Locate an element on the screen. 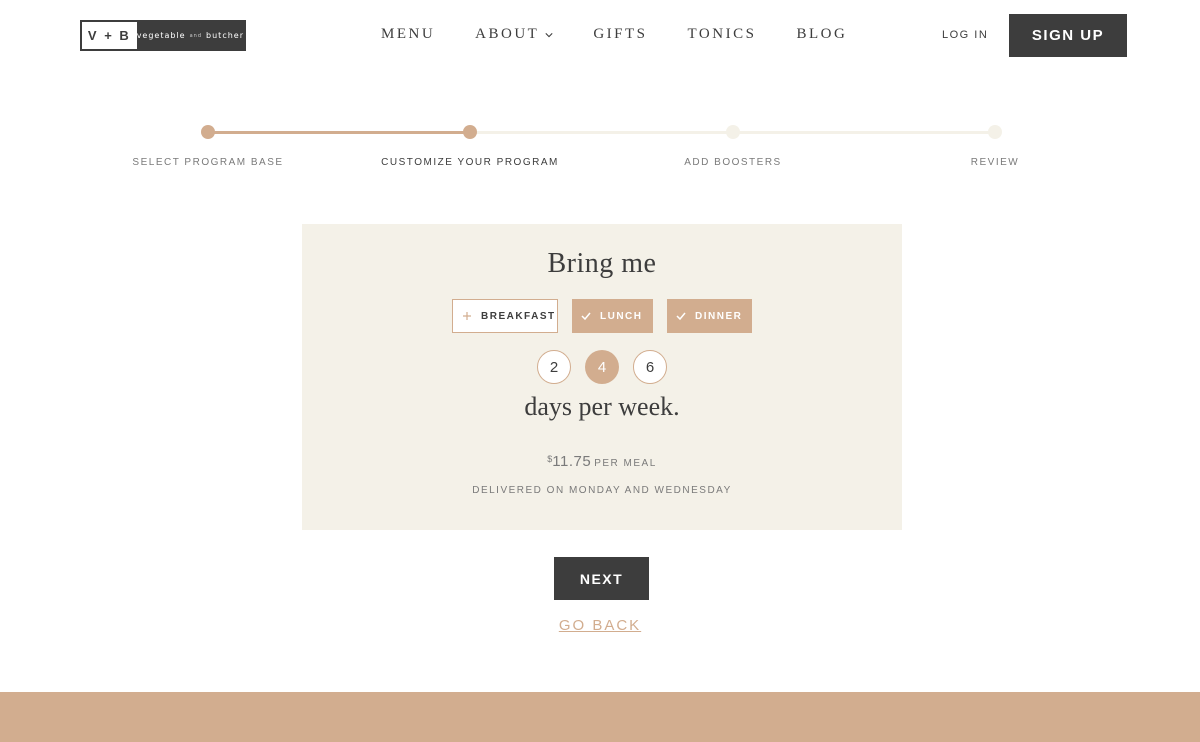 The width and height of the screenshot is (1200, 742). nav-item-menu: MENU is located at coordinates (408, 34).